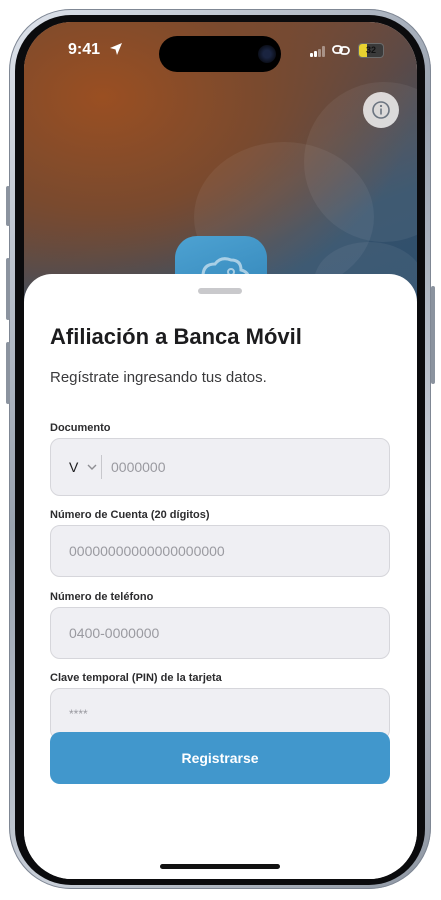  Describe the element at coordinates (267, 54) in the screenshot. I see `front-camera` at that location.